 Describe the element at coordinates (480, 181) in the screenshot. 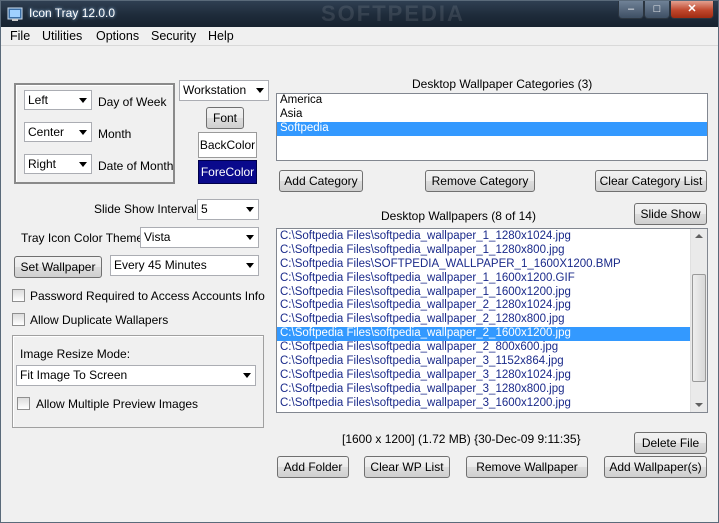

I see `remove-category-button: Remove Category` at that location.